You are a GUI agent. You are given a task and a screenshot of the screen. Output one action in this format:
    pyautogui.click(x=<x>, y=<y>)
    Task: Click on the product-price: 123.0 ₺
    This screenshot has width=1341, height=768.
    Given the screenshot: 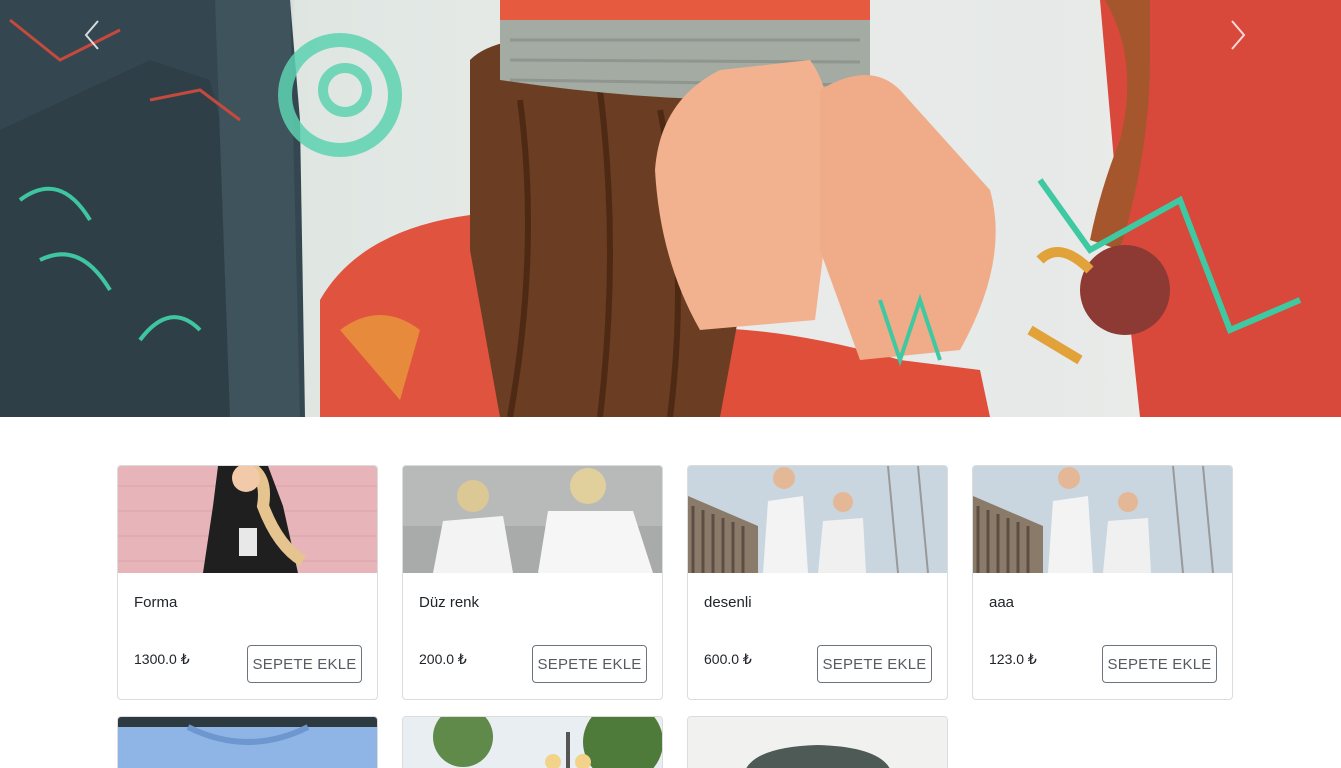 What is the action you would take?
    pyautogui.click(x=1013, y=659)
    